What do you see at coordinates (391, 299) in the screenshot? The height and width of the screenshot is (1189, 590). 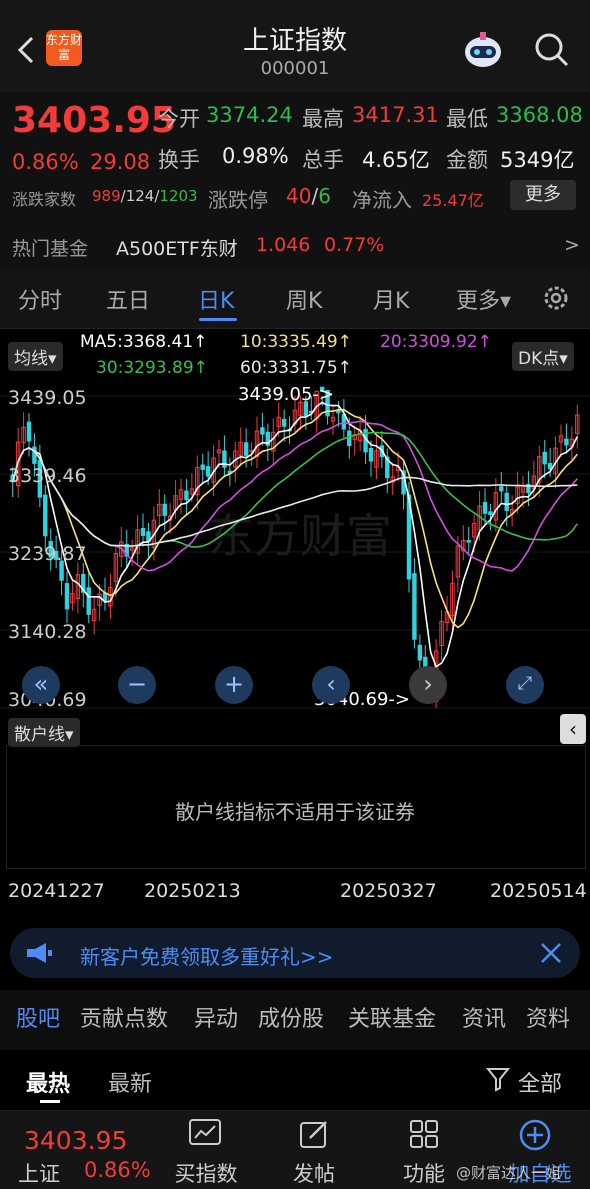 I see `tab-monthly-k: 月K` at bounding box center [391, 299].